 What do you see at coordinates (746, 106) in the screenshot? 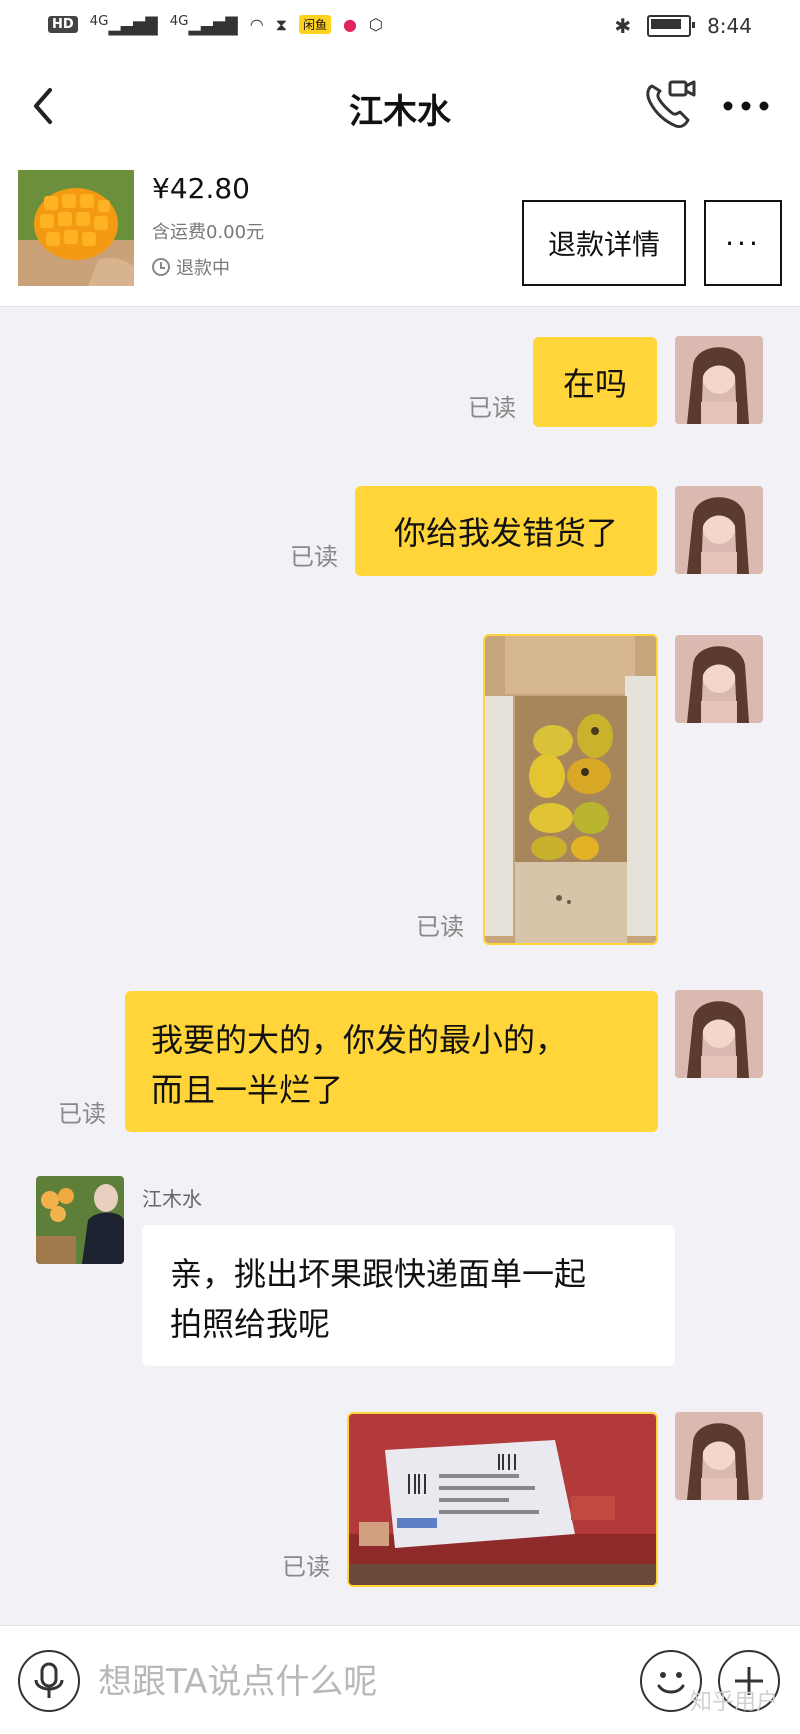
I see `more-icon` at bounding box center [746, 106].